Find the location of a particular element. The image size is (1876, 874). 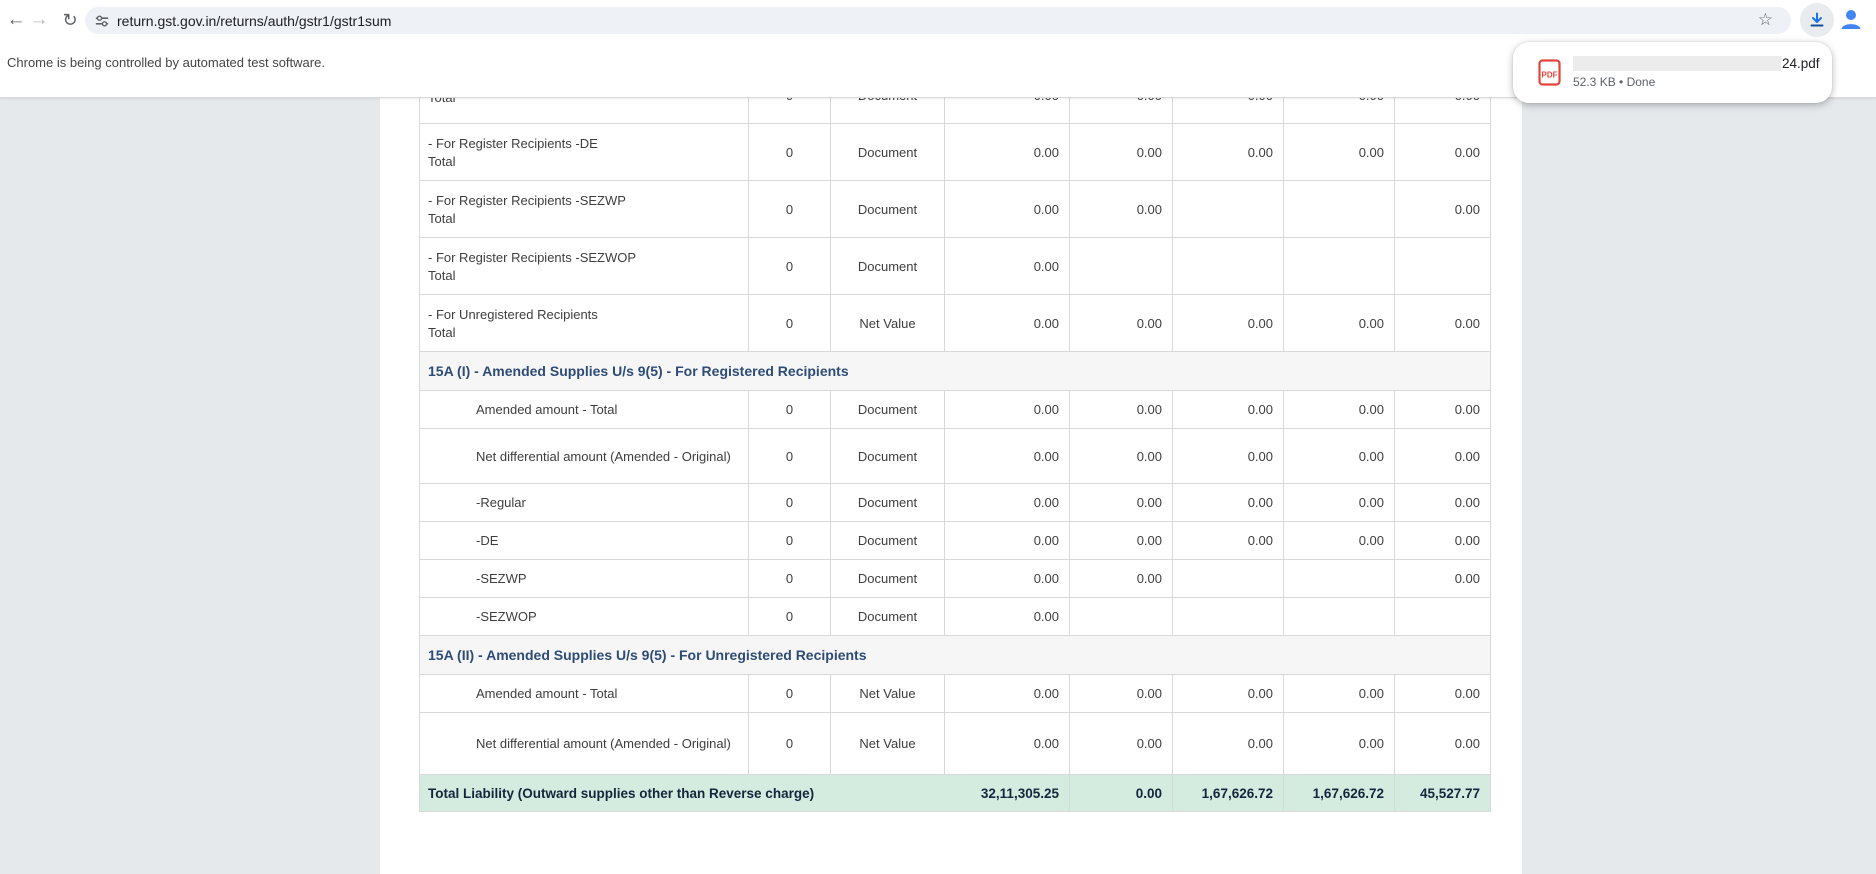

download-arrow-icon is located at coordinates (1817, 19).